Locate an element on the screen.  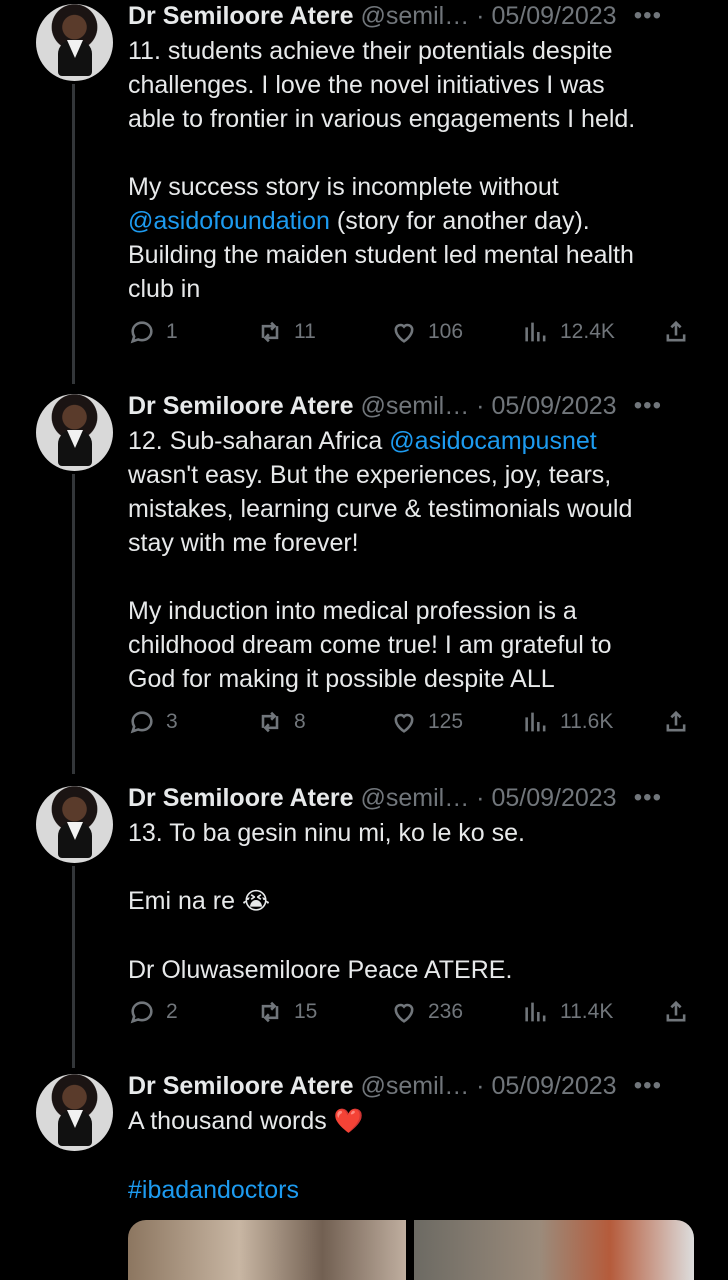
repost-button: 15 is located at coordinates (286, 1012).